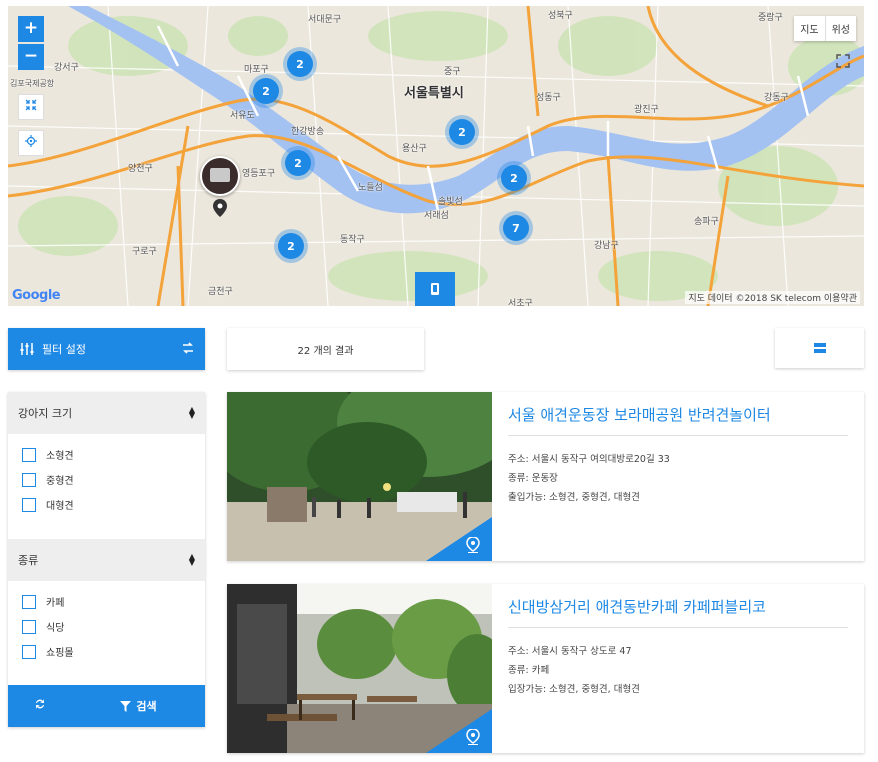 The height and width of the screenshot is (762, 878). Describe the element at coordinates (574, 497) in the screenshot. I see `card-access: 출입가능: 소형견, 중형견, 대형견` at that location.